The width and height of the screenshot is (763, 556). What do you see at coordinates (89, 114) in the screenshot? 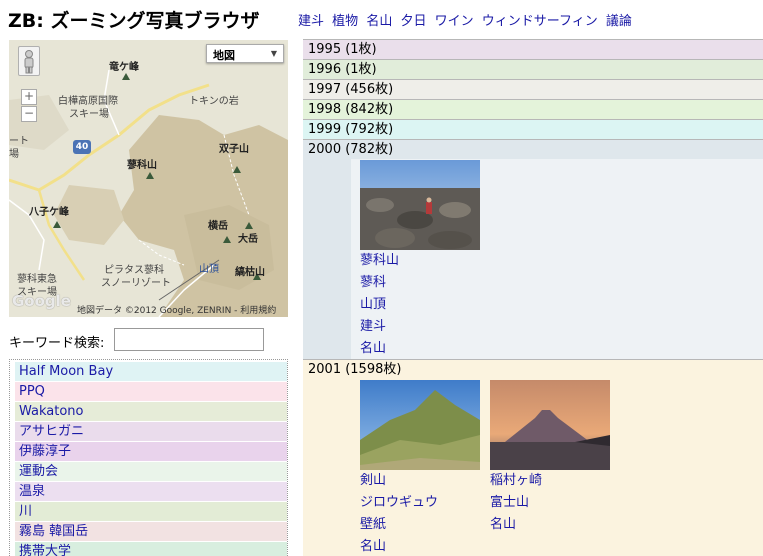
I see `map-label-ski: スキー場` at bounding box center [89, 114].